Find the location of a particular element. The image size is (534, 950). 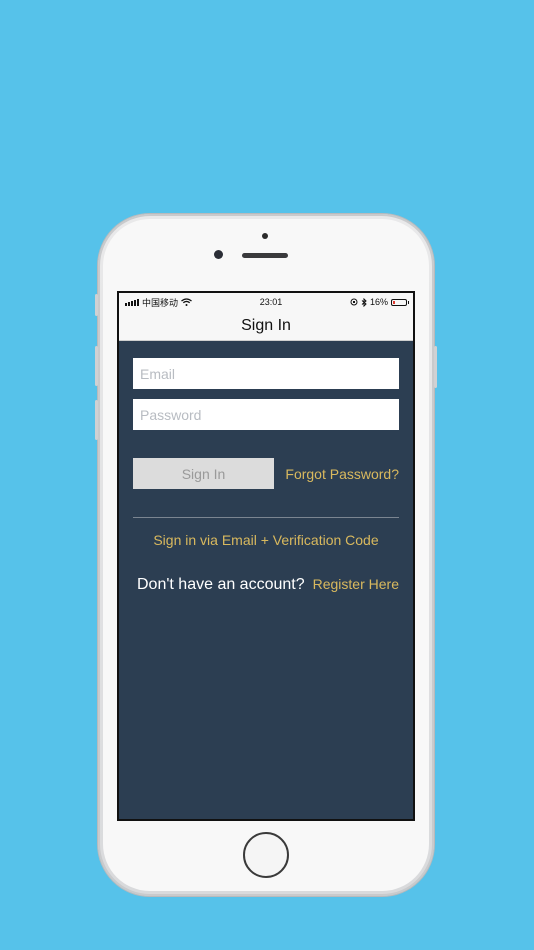

proximity-sensor is located at coordinates (265, 236).